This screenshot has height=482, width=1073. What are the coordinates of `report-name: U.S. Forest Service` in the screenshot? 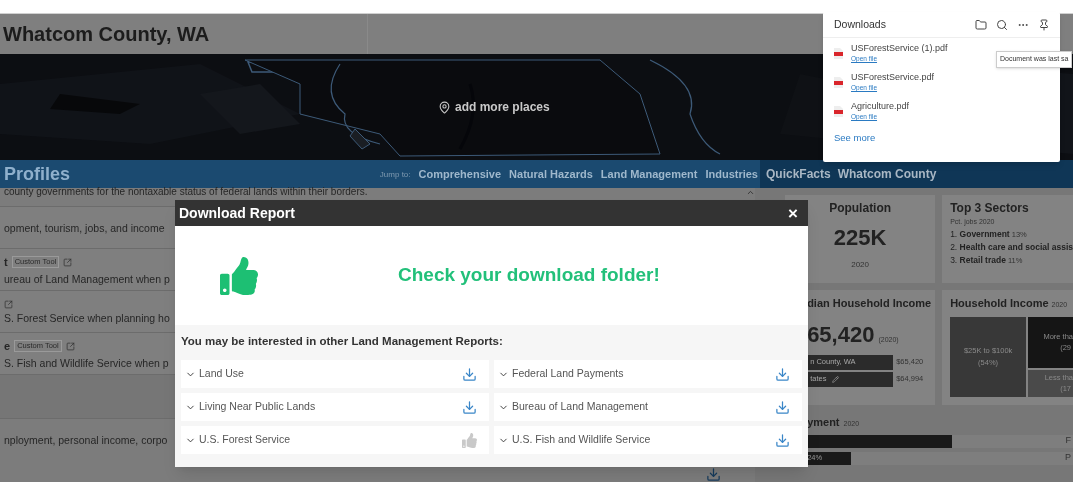 It's located at (245, 440).